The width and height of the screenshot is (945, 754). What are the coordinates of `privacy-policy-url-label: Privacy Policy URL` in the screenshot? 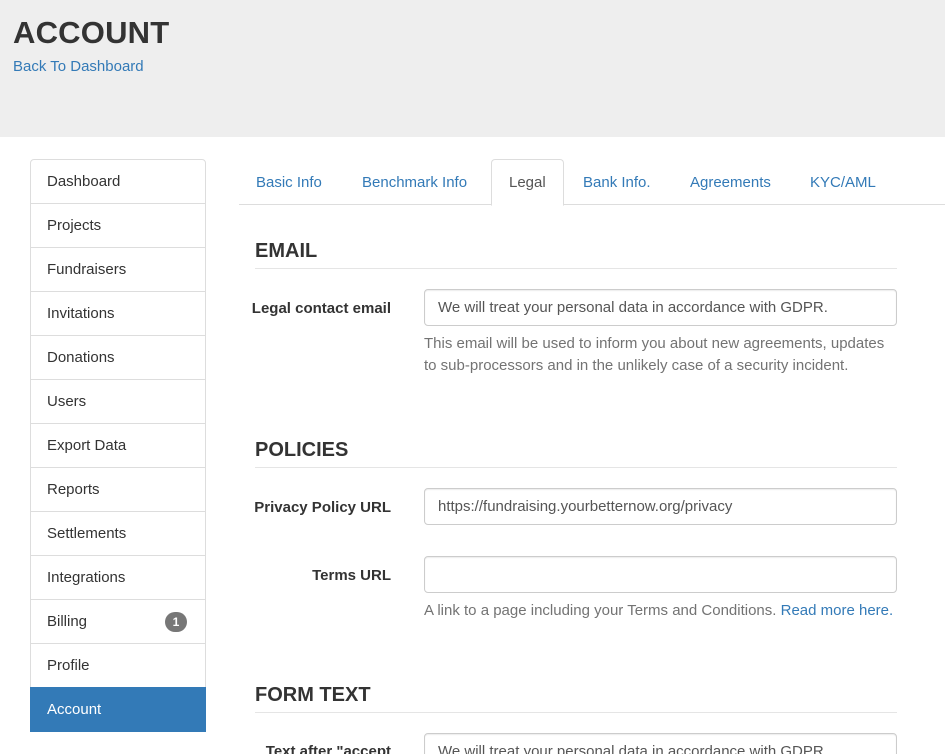 It's located at (322, 507).